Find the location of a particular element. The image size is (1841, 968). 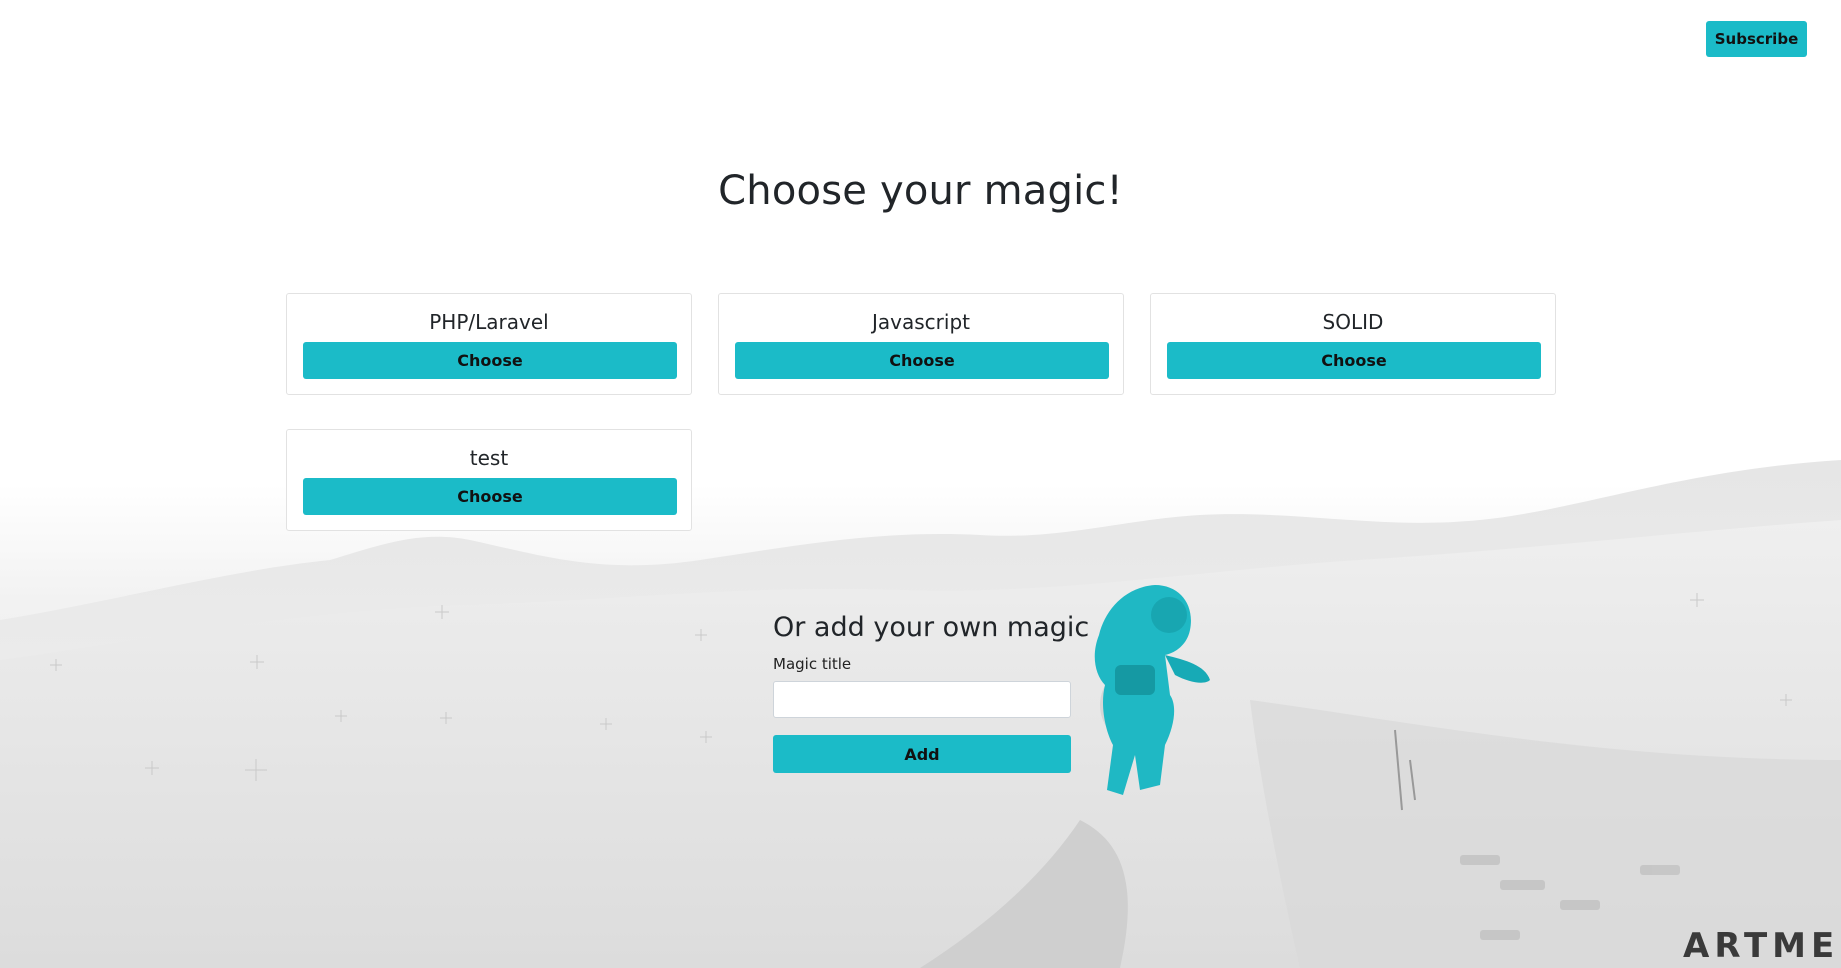

magic-card: Javascript Choose is located at coordinates (921, 344).